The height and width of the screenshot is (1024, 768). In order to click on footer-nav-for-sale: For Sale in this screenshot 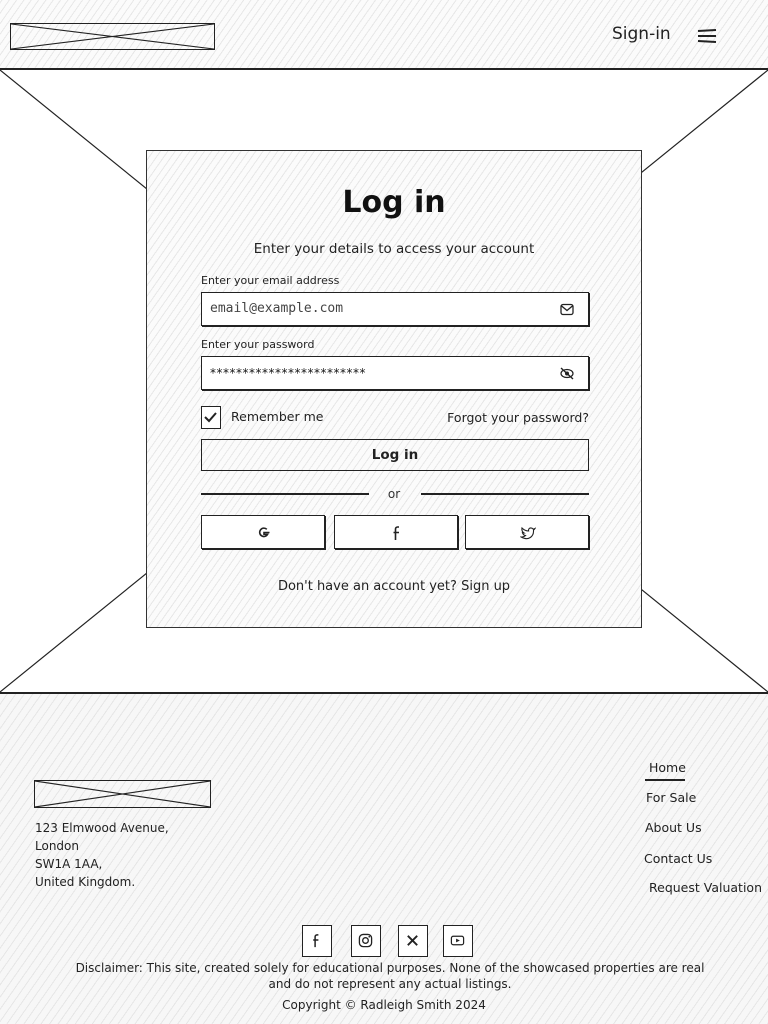, I will do `click(671, 797)`.